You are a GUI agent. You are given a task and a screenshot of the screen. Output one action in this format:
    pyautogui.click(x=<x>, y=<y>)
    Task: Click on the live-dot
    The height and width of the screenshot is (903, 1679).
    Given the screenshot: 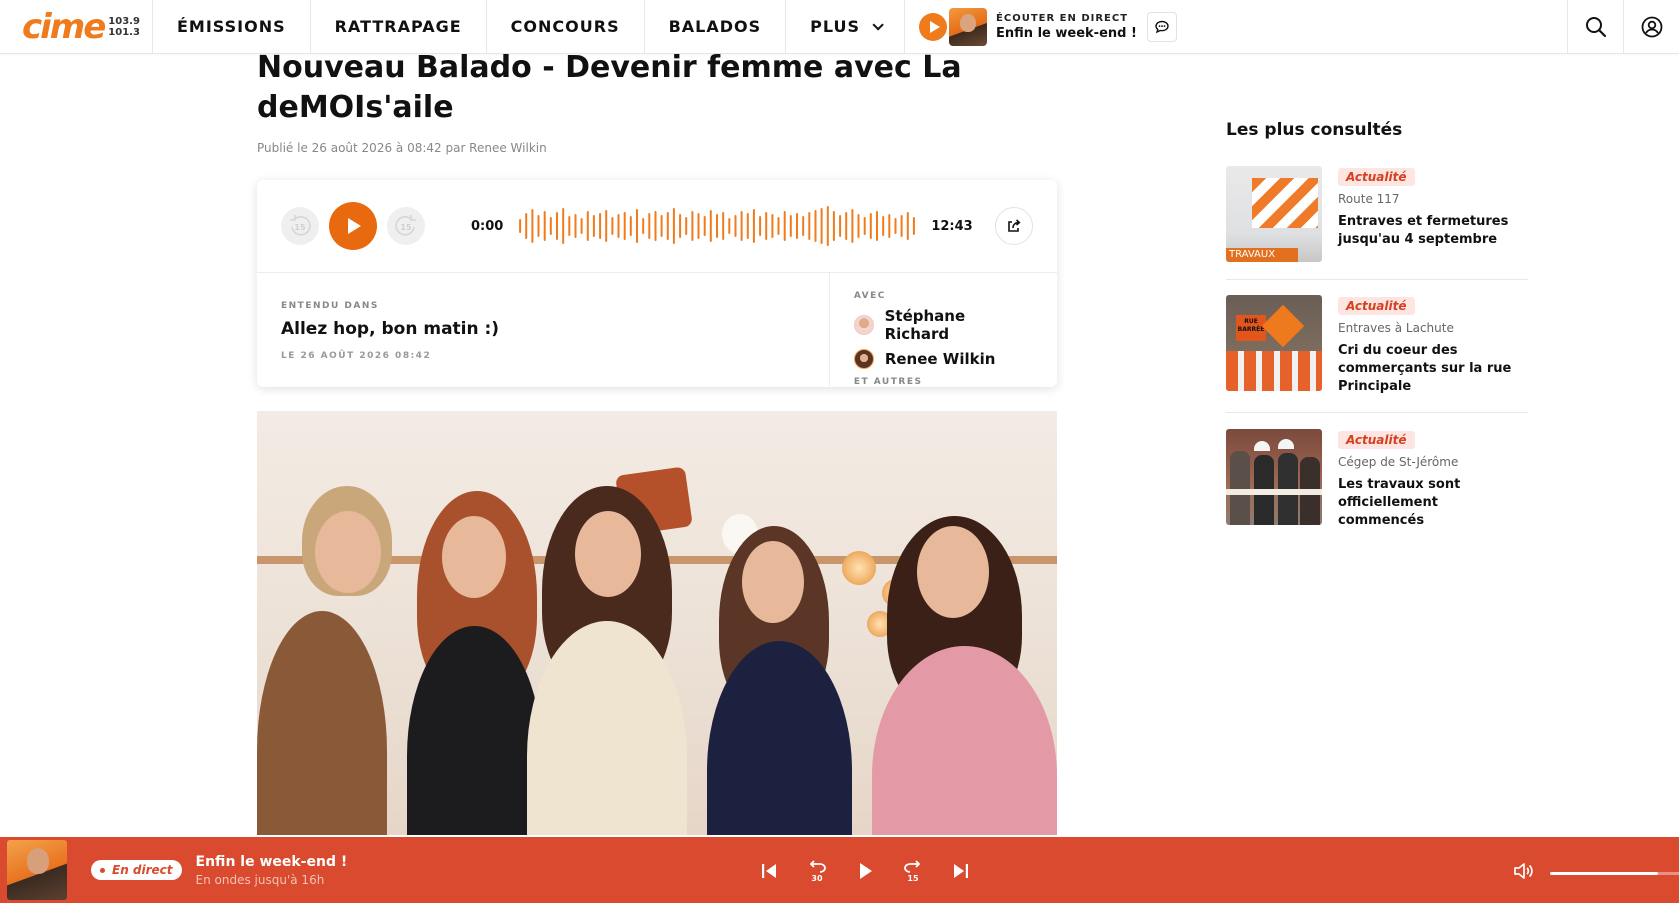 What is the action you would take?
    pyautogui.click(x=102, y=870)
    